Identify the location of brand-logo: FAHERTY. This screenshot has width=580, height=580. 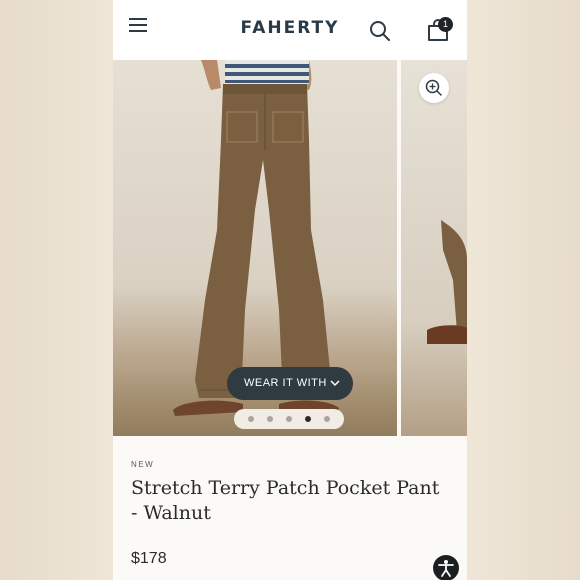
(290, 28).